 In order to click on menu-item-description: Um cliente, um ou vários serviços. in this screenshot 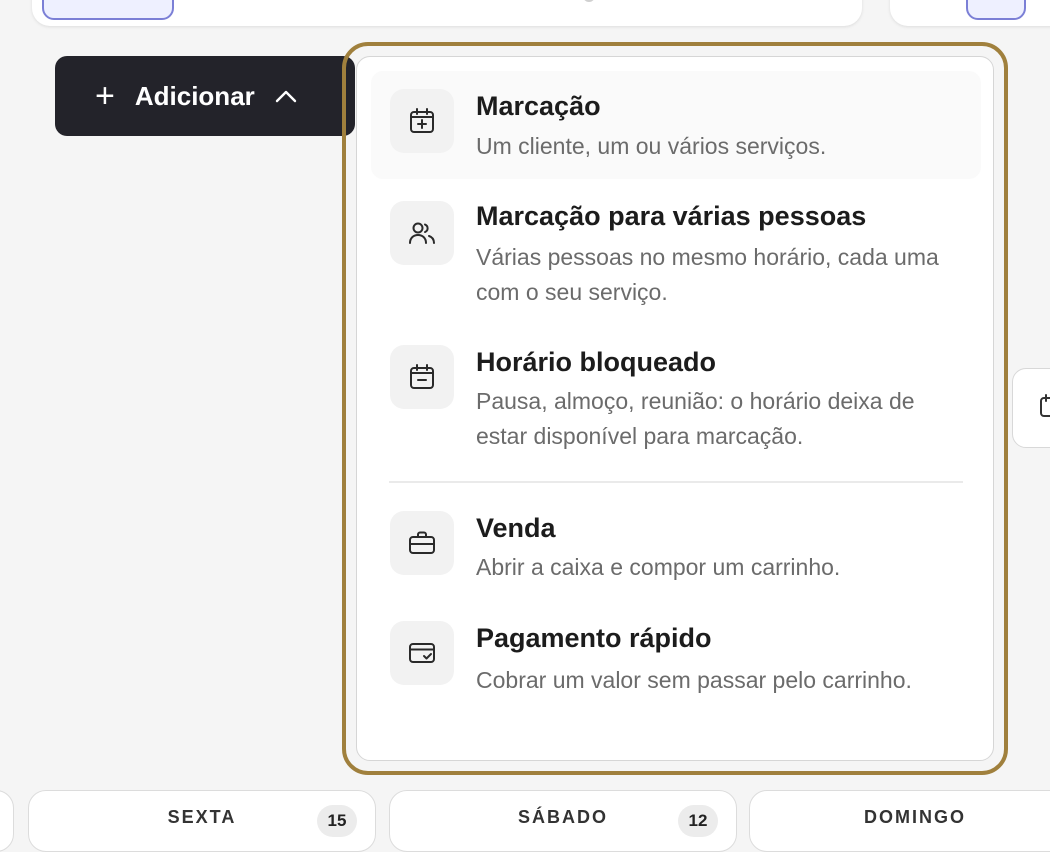, I will do `click(651, 146)`.